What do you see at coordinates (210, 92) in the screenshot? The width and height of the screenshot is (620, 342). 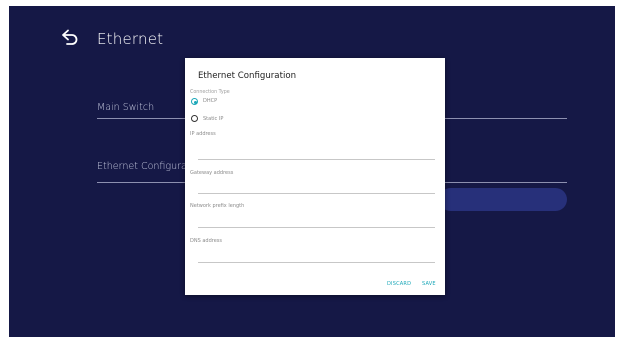 I see `connection-type-label: Connection Type` at bounding box center [210, 92].